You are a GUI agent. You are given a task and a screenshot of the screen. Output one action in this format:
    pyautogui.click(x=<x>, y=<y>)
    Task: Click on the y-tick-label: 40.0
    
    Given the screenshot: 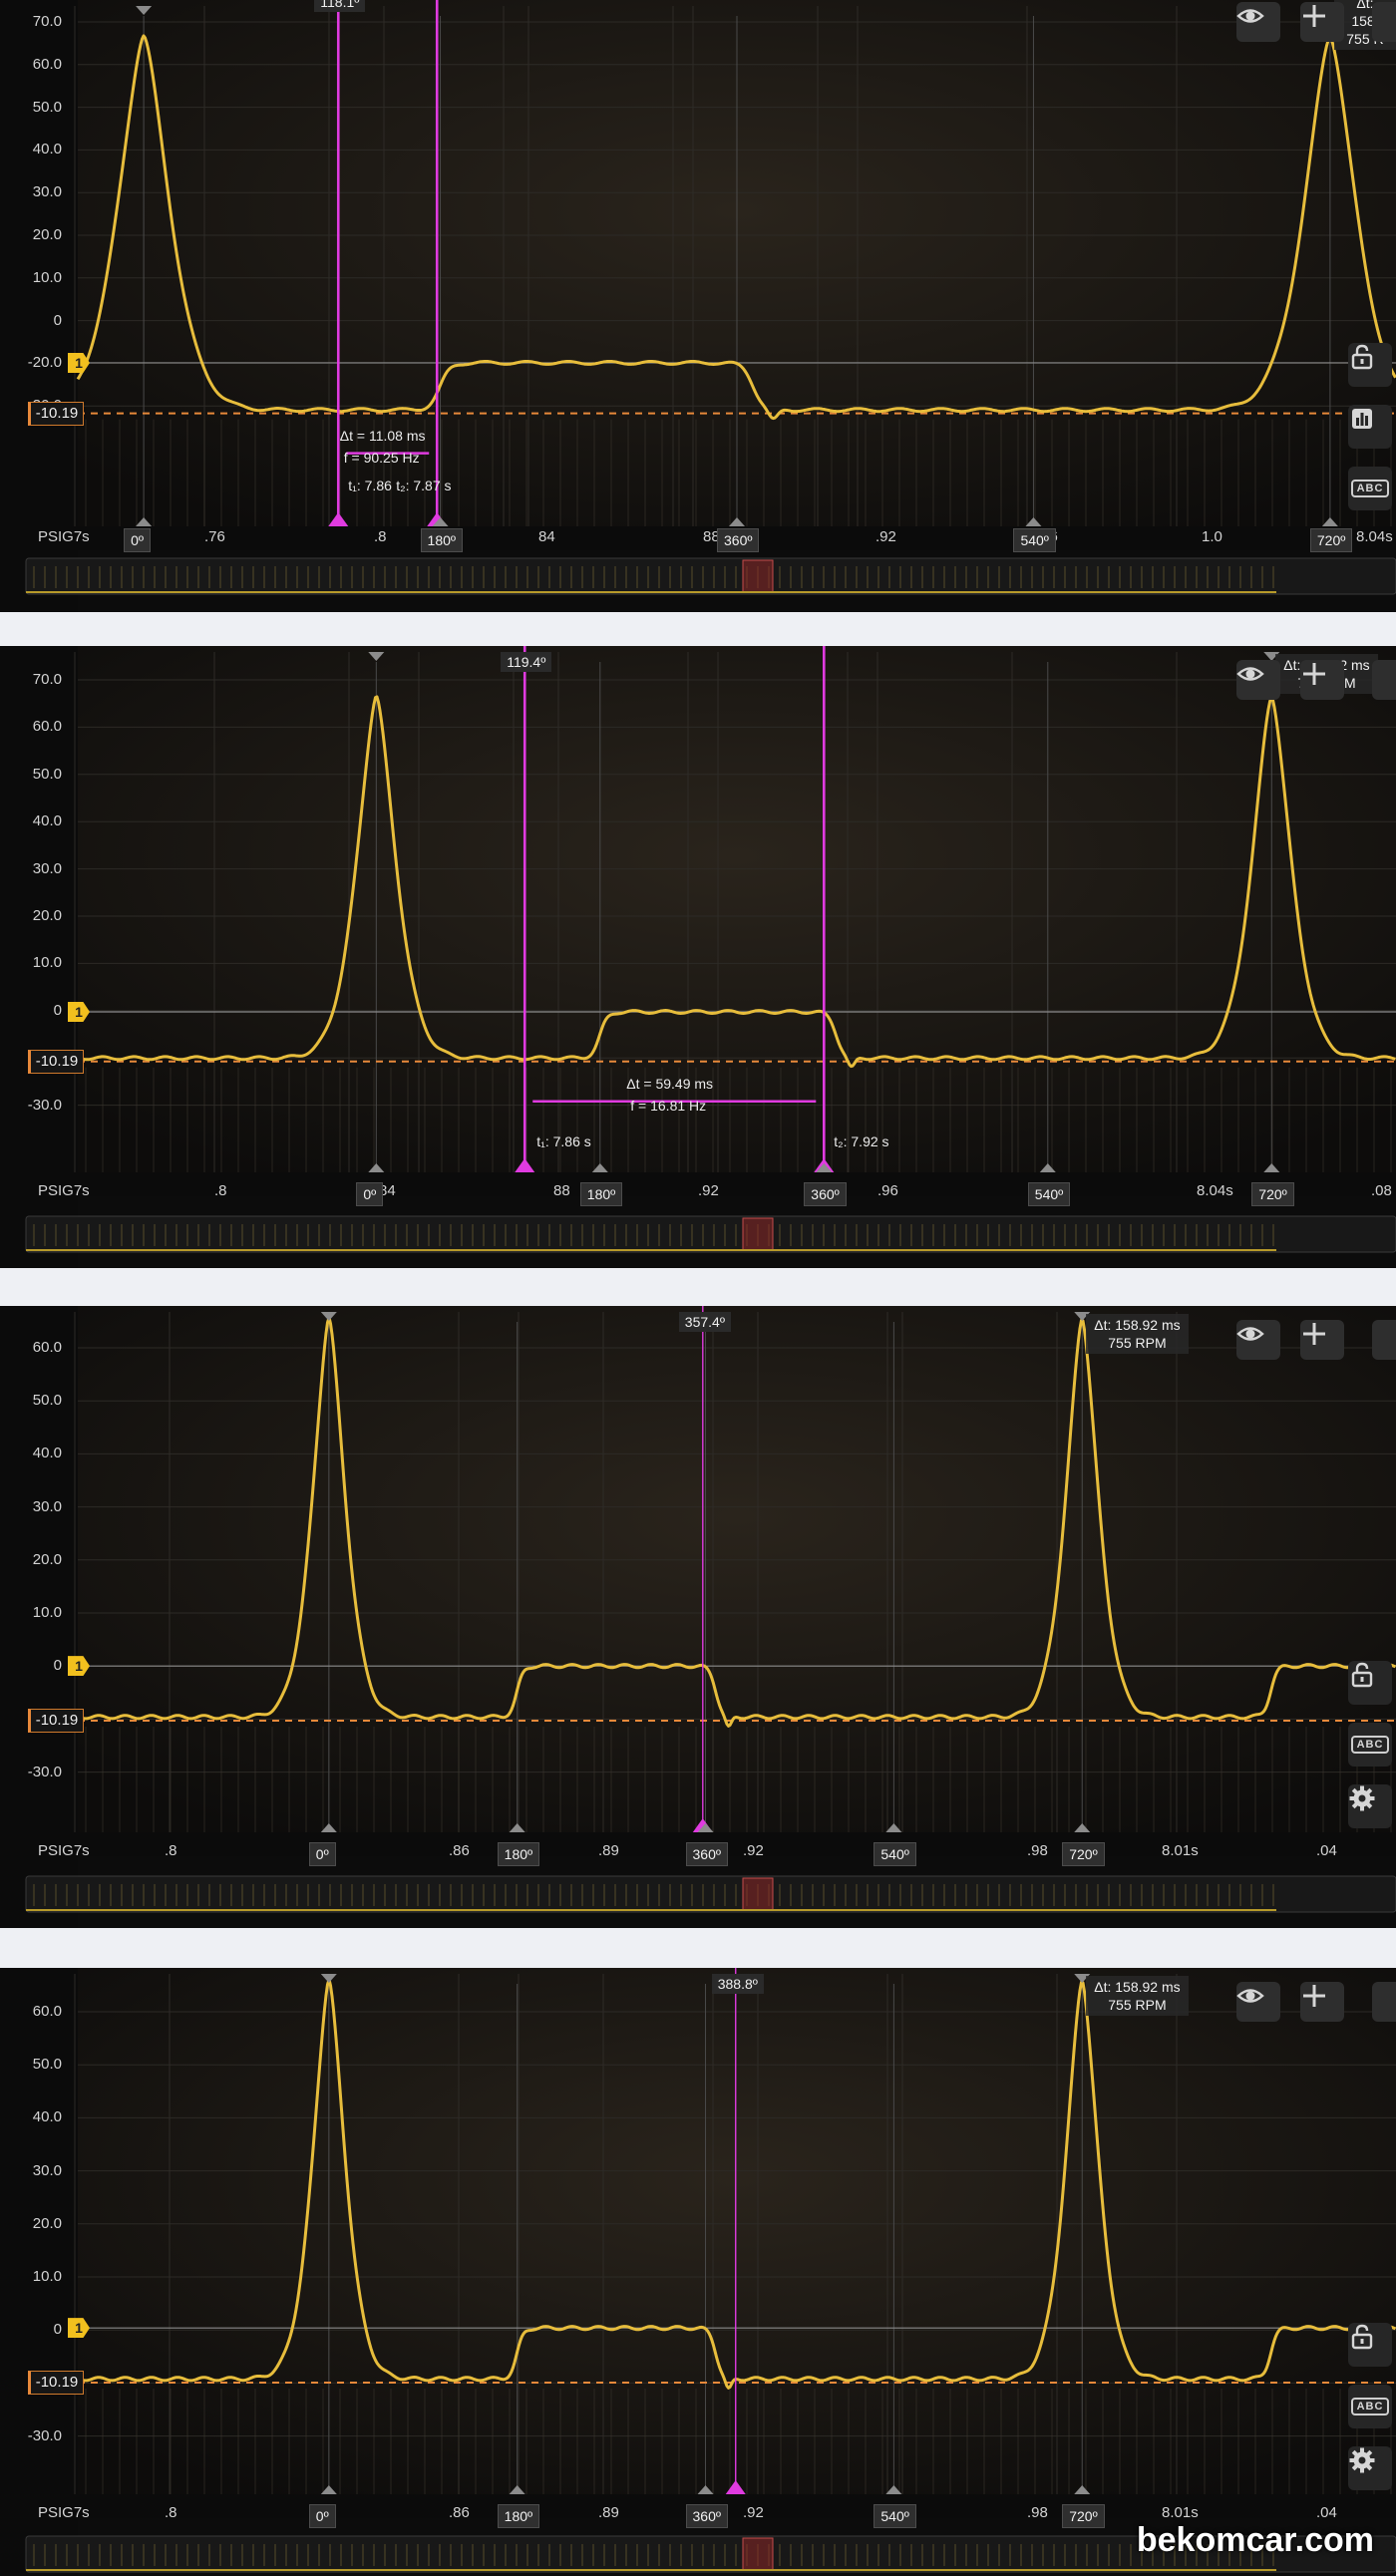 What is the action you would take?
    pyautogui.click(x=47, y=821)
    